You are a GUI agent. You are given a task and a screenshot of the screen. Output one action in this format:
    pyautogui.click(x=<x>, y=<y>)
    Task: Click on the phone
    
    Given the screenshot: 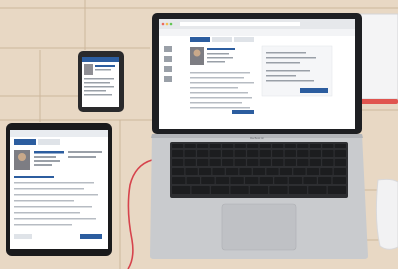 What is the action you would take?
    pyautogui.click(x=101, y=81)
    